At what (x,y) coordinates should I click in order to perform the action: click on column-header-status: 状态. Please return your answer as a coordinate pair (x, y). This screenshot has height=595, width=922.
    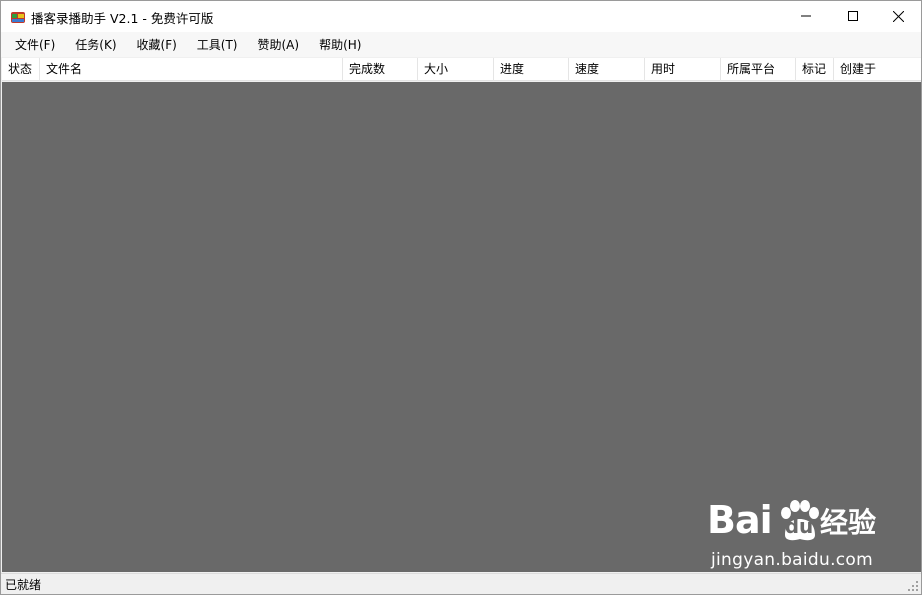
    Looking at the image, I should click on (21, 69).